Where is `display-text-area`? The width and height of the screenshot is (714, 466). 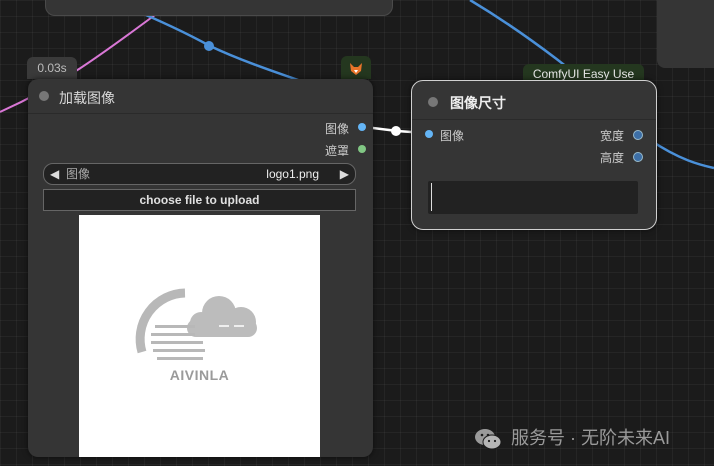
display-text-area is located at coordinates (533, 197).